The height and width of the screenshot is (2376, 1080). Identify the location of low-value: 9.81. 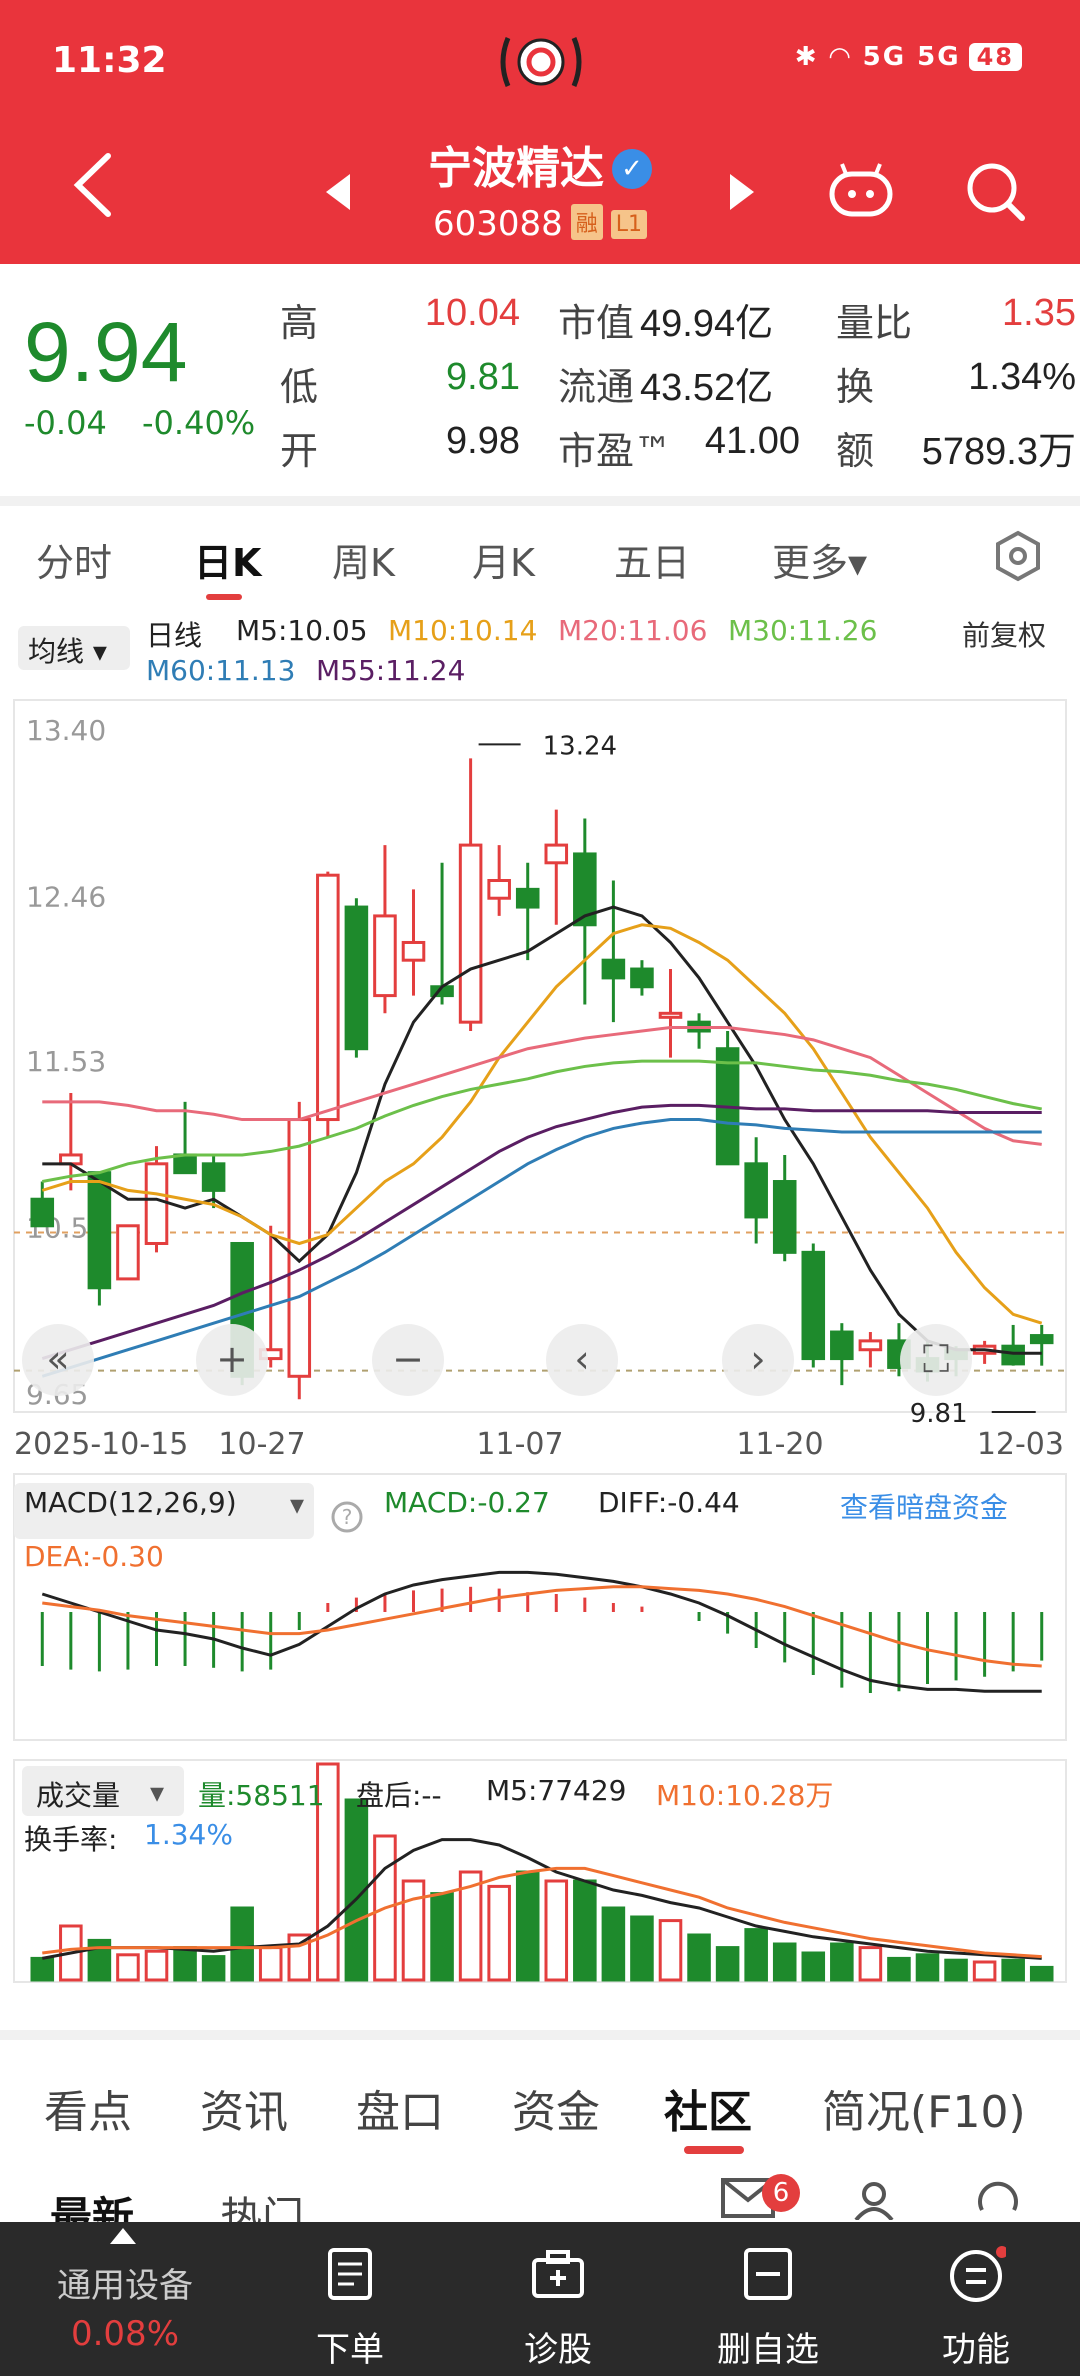
(483, 377).